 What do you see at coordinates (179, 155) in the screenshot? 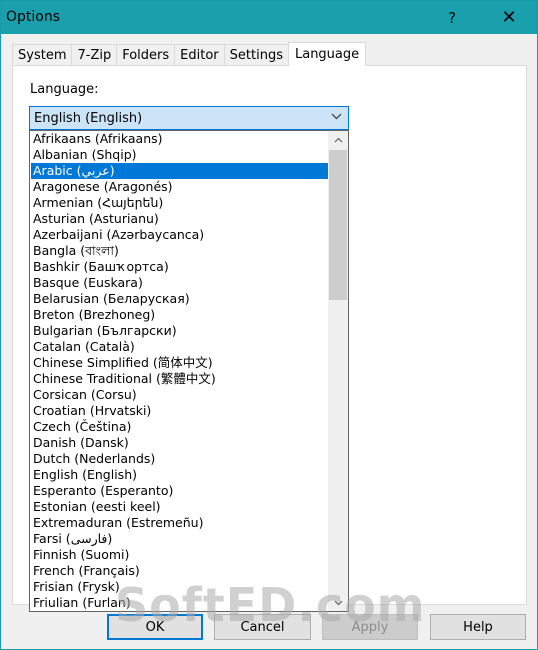
I see `language-option: Albanian (Shqip)` at bounding box center [179, 155].